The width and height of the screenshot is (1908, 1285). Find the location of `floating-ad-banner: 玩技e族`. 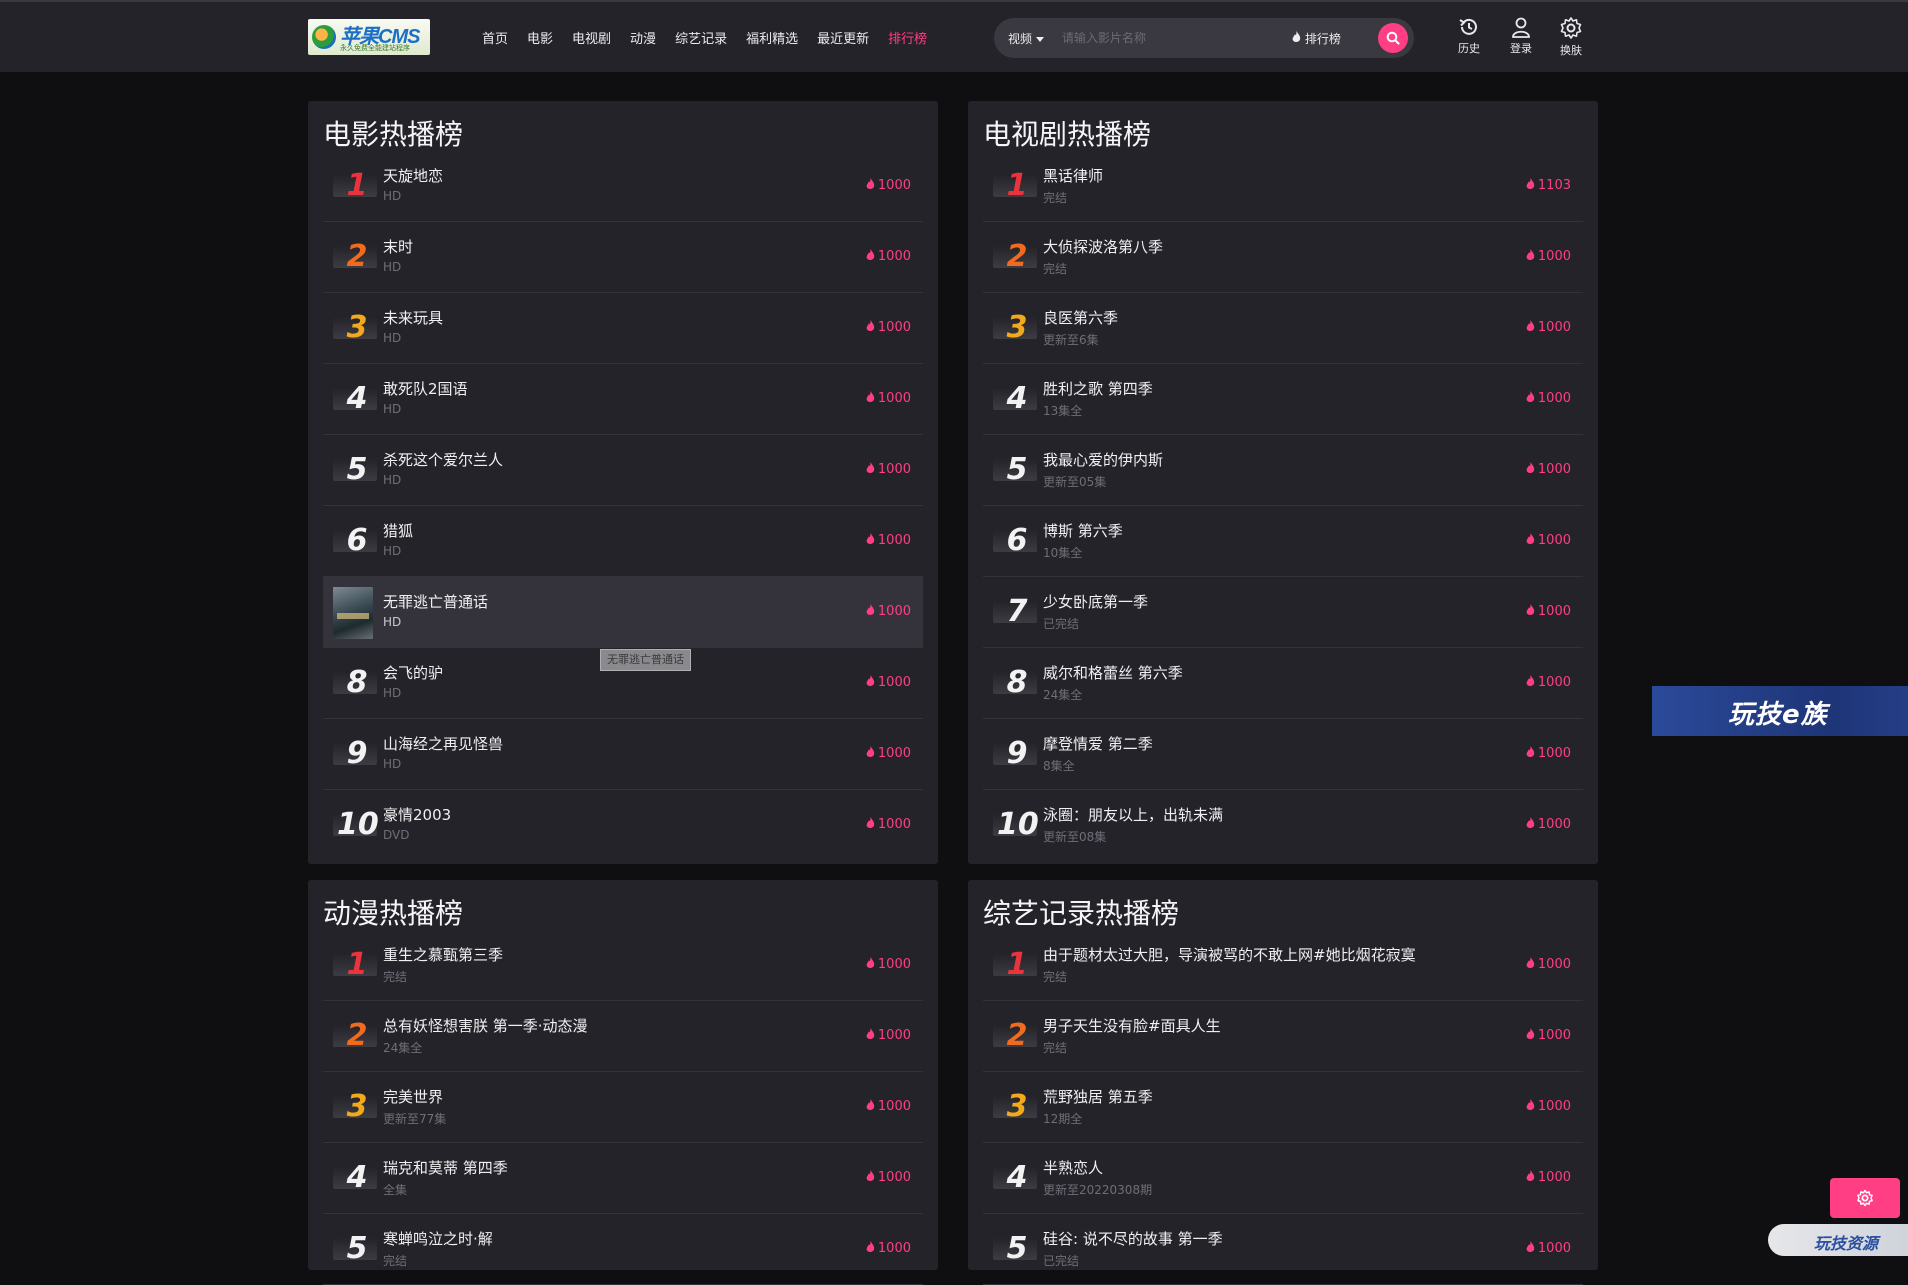

floating-ad-banner: 玩技e族 is located at coordinates (1780, 711).